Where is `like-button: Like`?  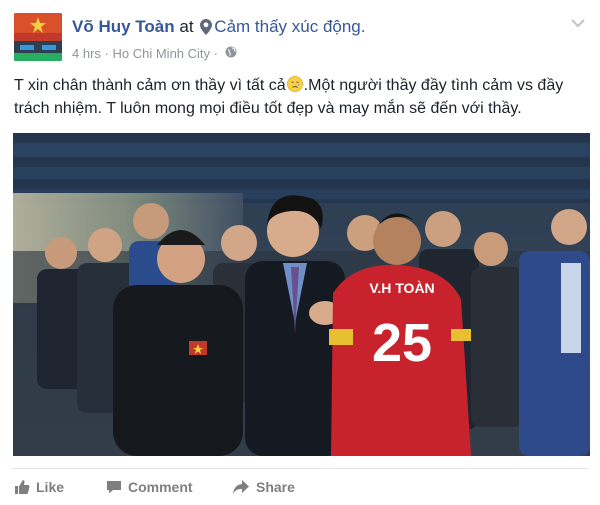
like-button: Like is located at coordinates (39, 487).